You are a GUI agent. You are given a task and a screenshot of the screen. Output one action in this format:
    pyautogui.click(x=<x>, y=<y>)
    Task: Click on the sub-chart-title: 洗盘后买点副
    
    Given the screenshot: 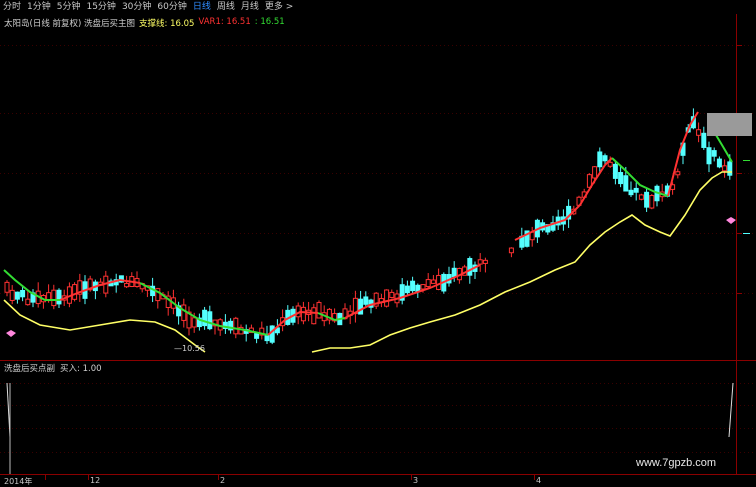 What is the action you would take?
    pyautogui.click(x=29, y=368)
    